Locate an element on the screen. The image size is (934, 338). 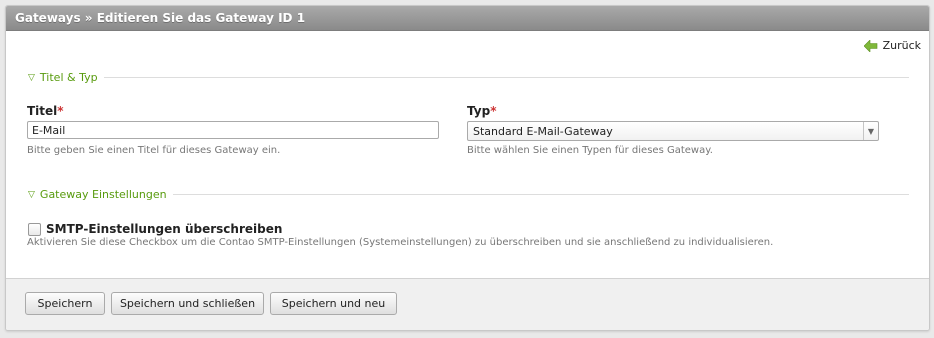
type-select-value: Standard E-Mail-Gateway is located at coordinates (543, 131).